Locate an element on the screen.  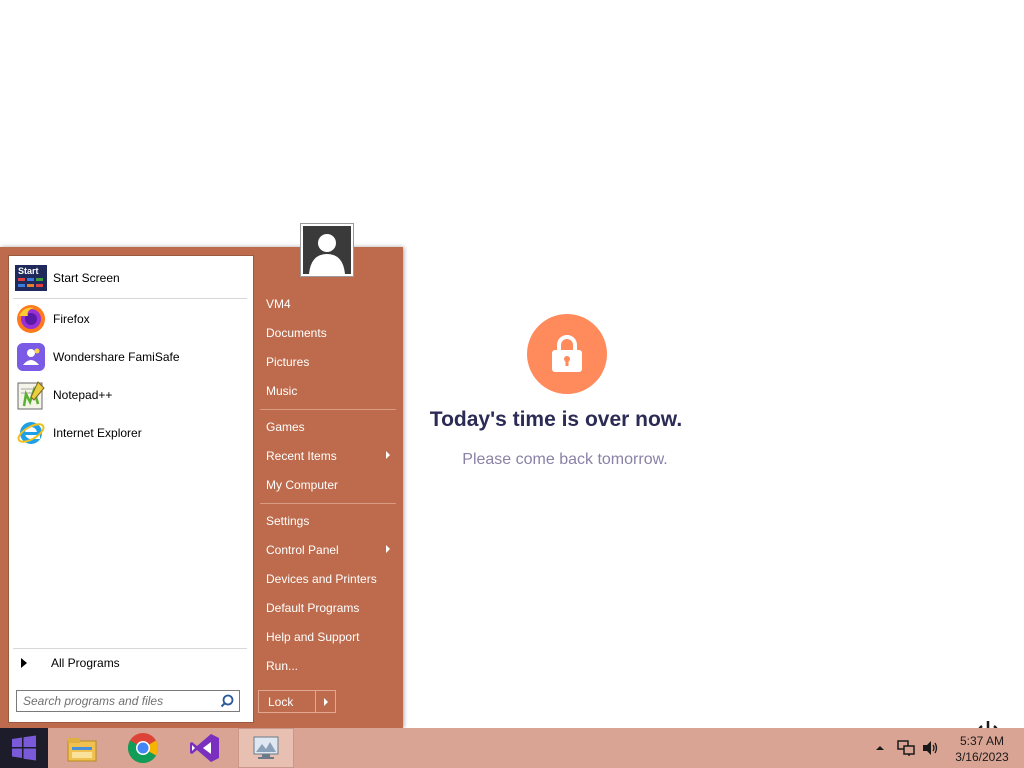
pinned-label: Firefox is located at coordinates (71, 319).